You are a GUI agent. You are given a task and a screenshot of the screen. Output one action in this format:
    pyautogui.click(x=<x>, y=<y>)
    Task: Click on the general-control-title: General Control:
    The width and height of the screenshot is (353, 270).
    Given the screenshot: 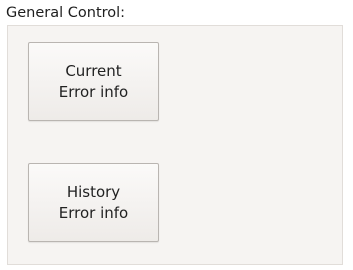 What is the action you would take?
    pyautogui.click(x=66, y=13)
    